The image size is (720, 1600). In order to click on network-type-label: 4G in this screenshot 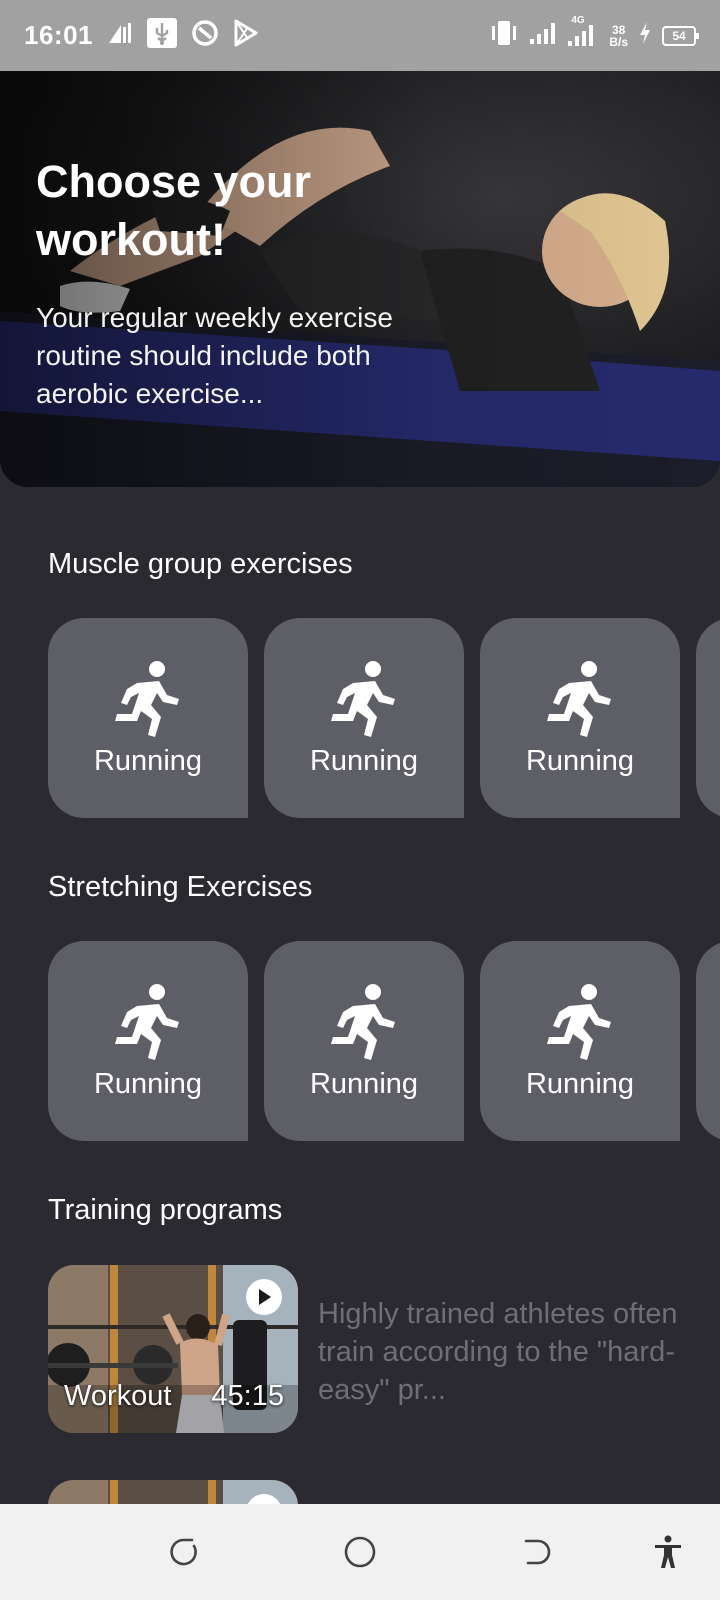, I will do `click(578, 20)`.